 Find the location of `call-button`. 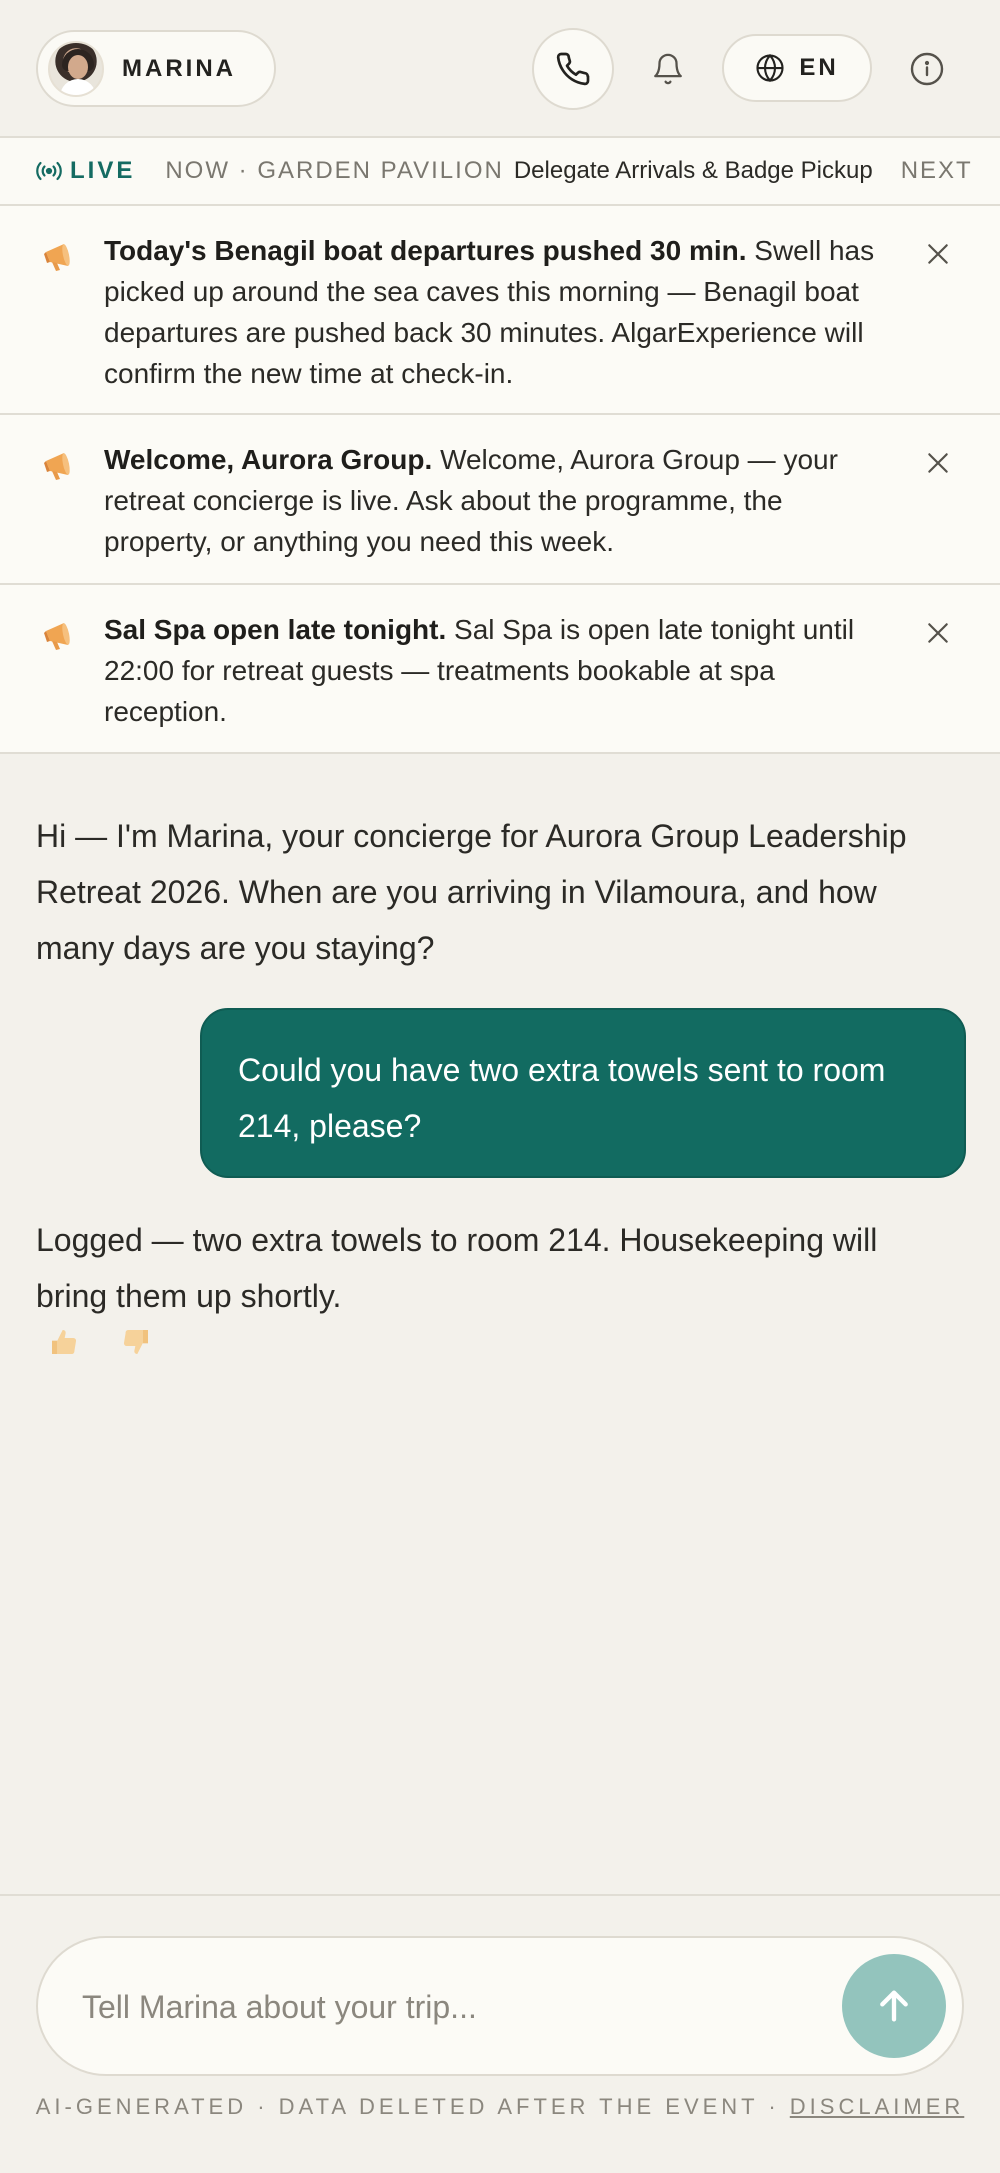

call-button is located at coordinates (573, 69).